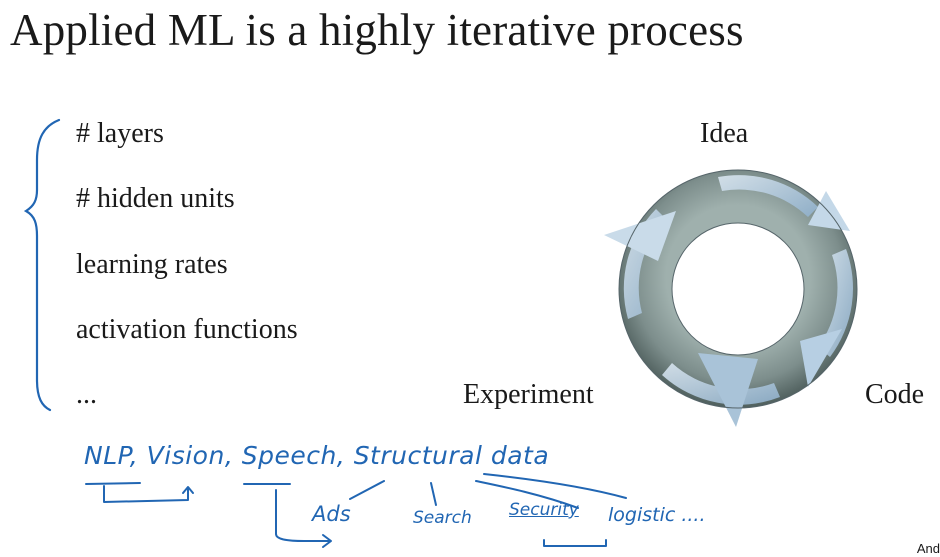 Image resolution: width=940 pixels, height=557 pixels. What do you see at coordinates (356, 510) in the screenshot?
I see `handwritten-annotation-strokes` at bounding box center [356, 510].